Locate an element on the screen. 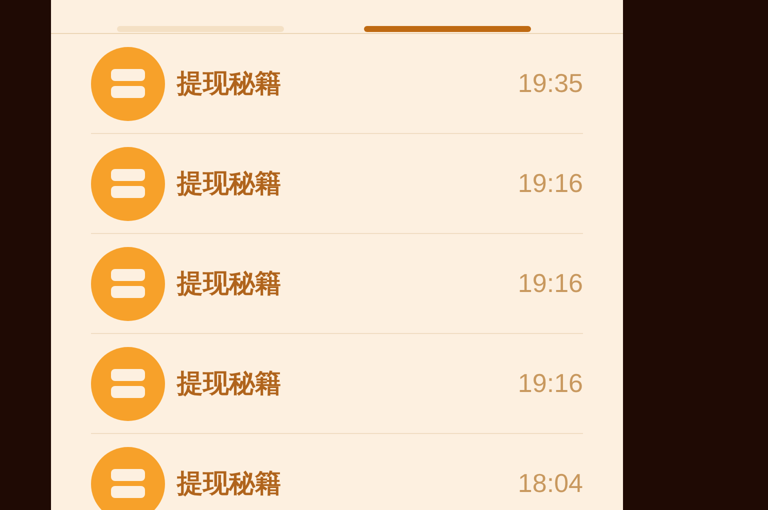 The width and height of the screenshot is (768, 510). message-time: 18:04 is located at coordinates (550, 483).